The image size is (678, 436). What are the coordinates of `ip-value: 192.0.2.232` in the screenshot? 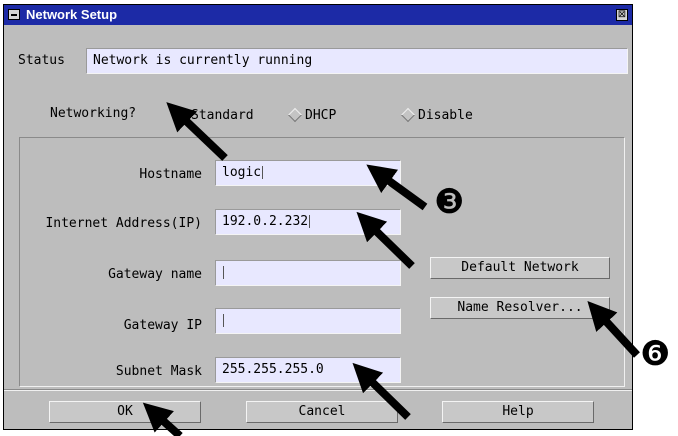 It's located at (265, 221).